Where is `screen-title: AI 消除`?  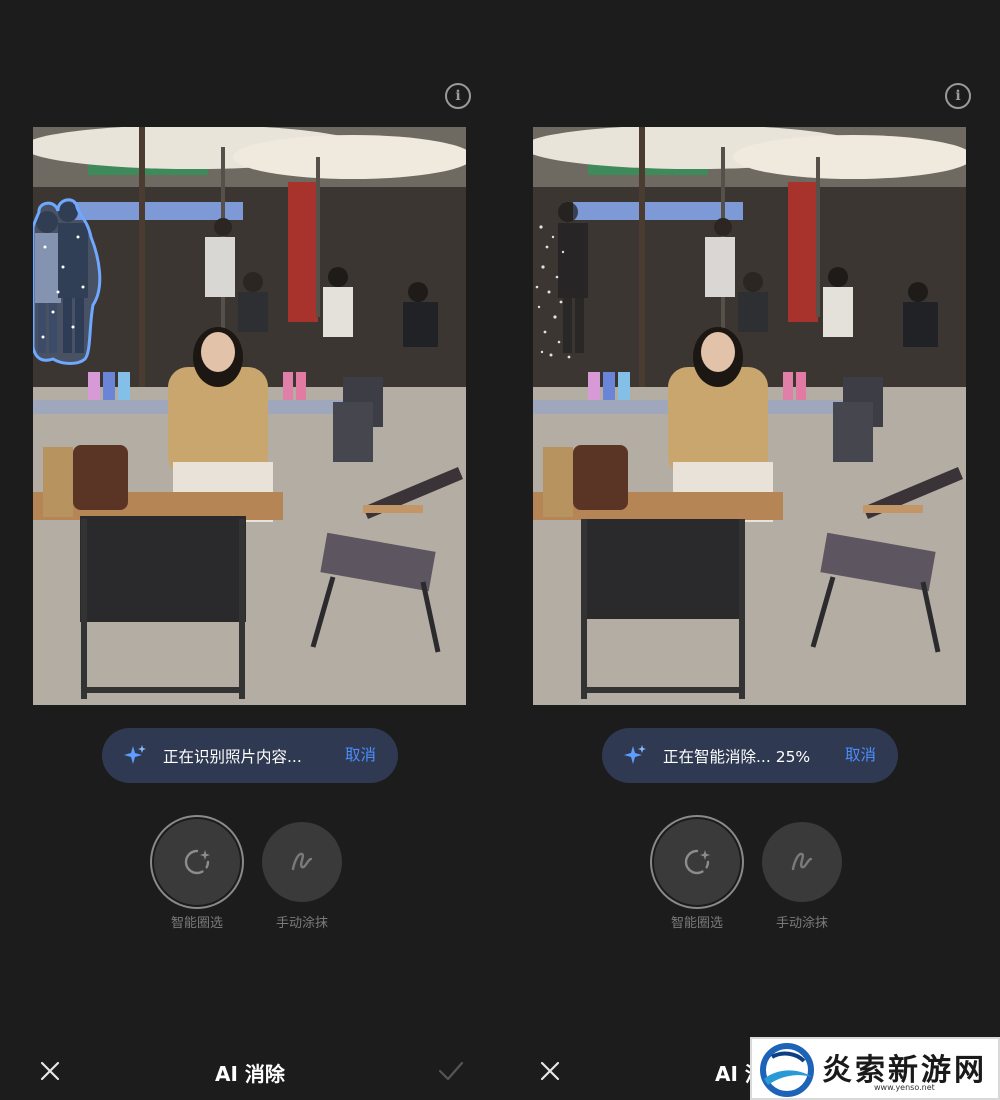
screen-title: AI 消除 is located at coordinates (250, 1074).